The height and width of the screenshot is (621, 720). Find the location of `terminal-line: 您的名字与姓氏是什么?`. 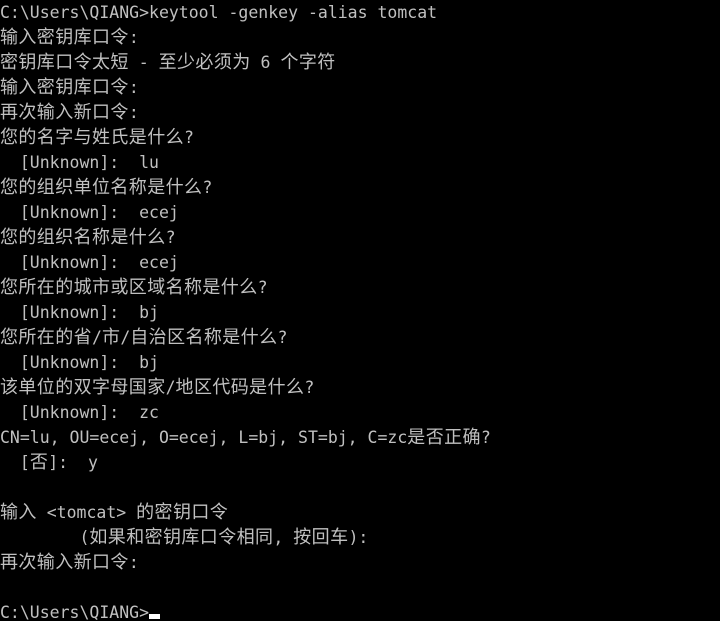

terminal-line: 您的名字与姓氏是什么? is located at coordinates (97, 137).